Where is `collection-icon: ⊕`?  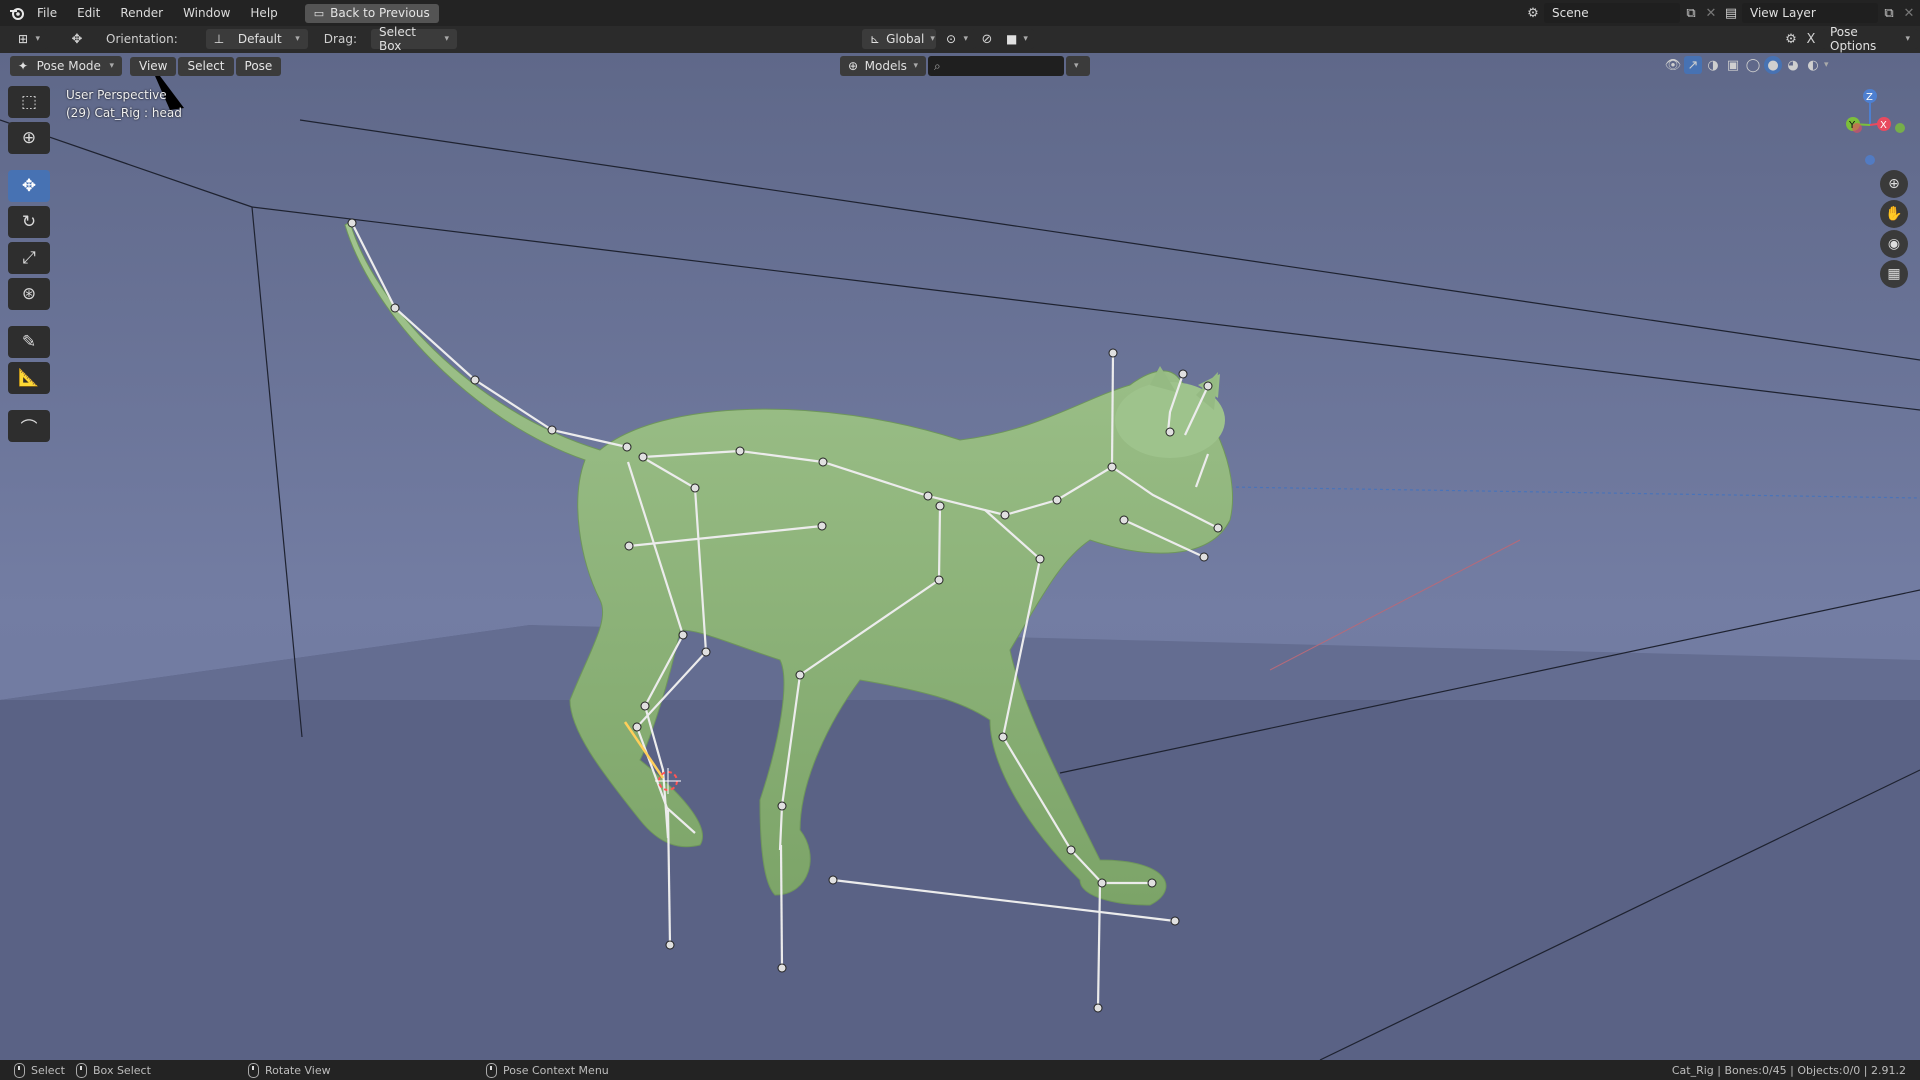
collection-icon: ⊕ is located at coordinates (853, 66).